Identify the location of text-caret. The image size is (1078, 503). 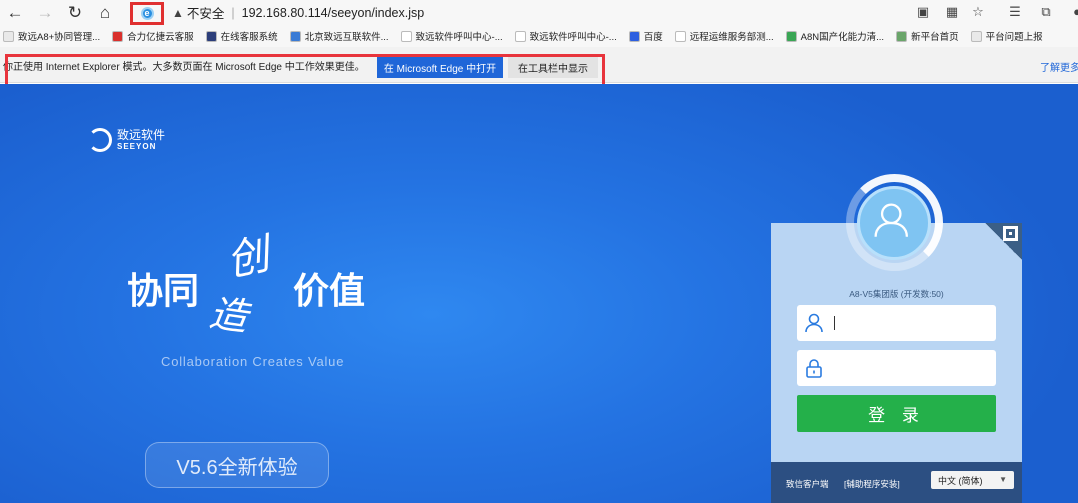
(834, 323).